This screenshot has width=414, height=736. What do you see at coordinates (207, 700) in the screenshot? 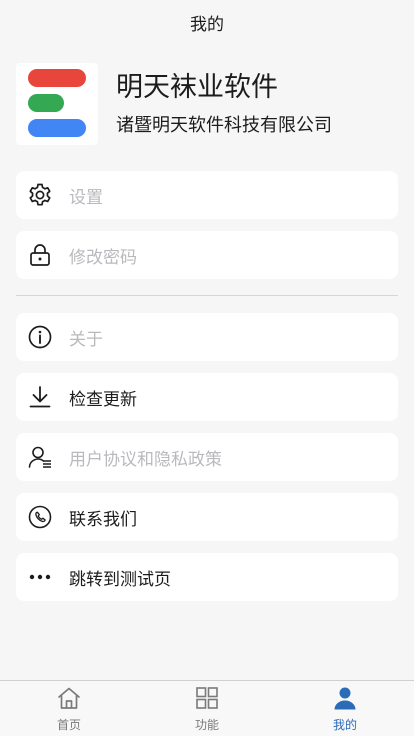
I see `grid-icon` at bounding box center [207, 700].